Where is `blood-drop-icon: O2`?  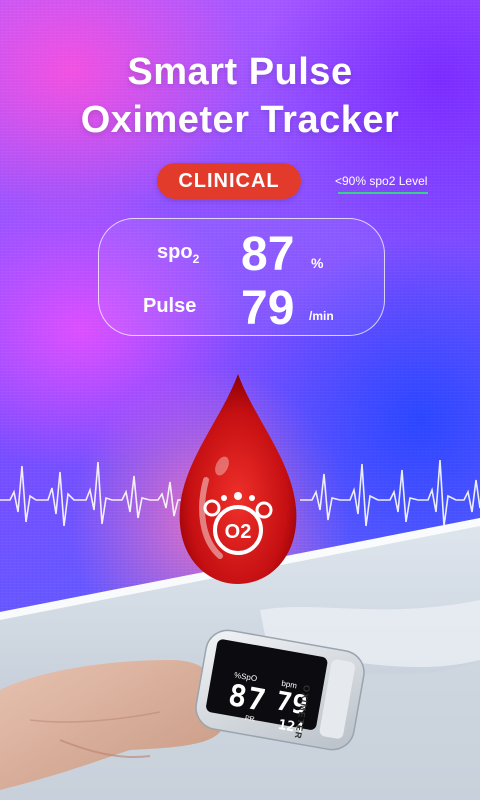
blood-drop-icon: O2 is located at coordinates (238, 479).